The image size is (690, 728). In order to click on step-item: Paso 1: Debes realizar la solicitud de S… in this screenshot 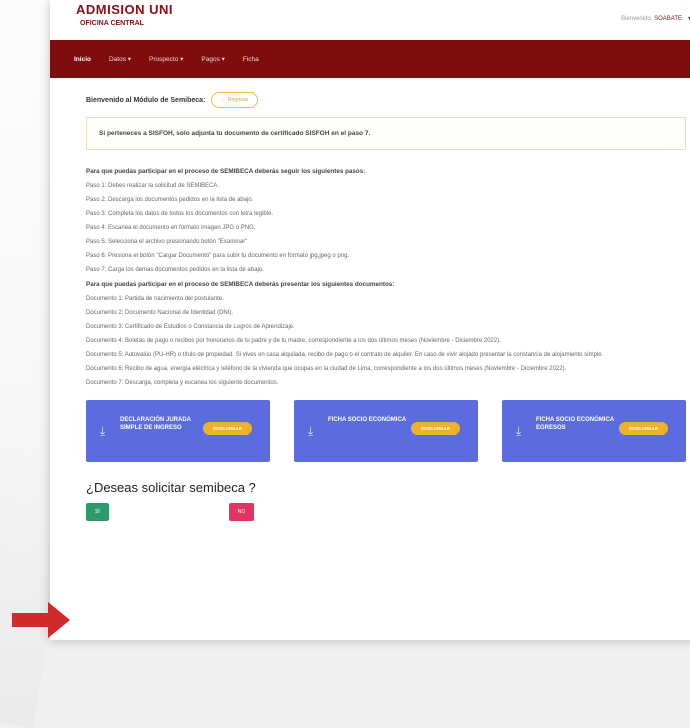, I will do `click(153, 186)`.